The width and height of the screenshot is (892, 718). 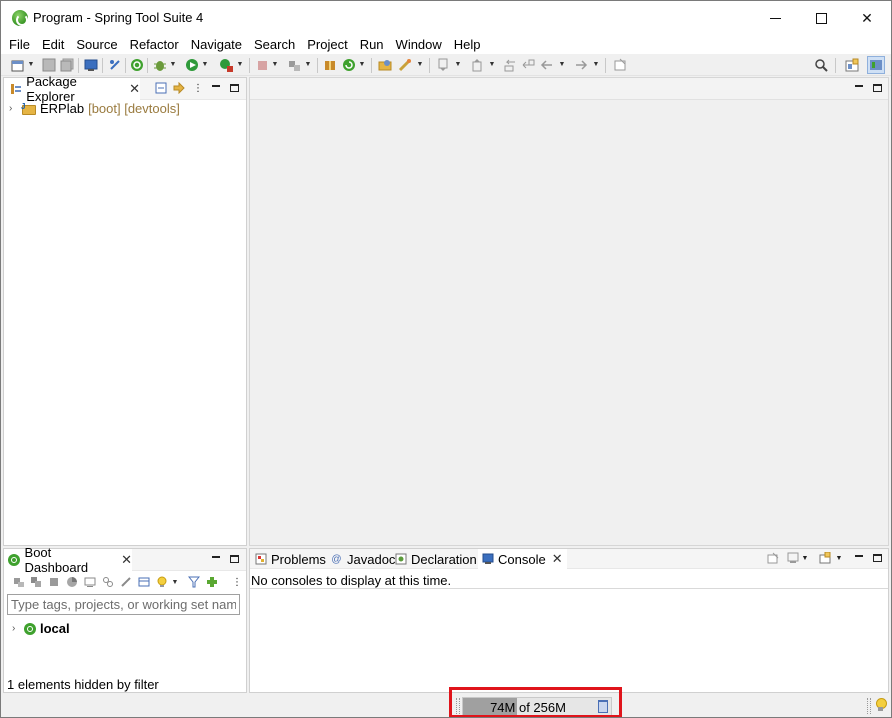 What do you see at coordinates (194, 582) in the screenshot?
I see `filter-icon` at bounding box center [194, 582].